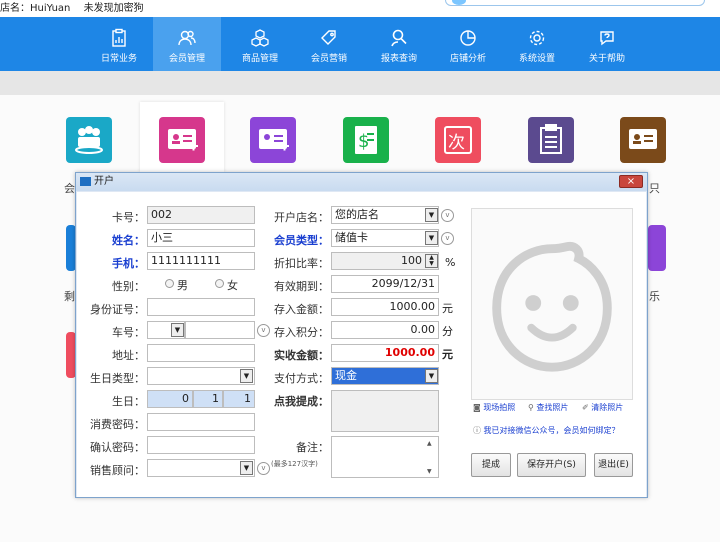 The width and height of the screenshot is (720, 542). I want to click on gender-label: 性别：, so click(128, 286).